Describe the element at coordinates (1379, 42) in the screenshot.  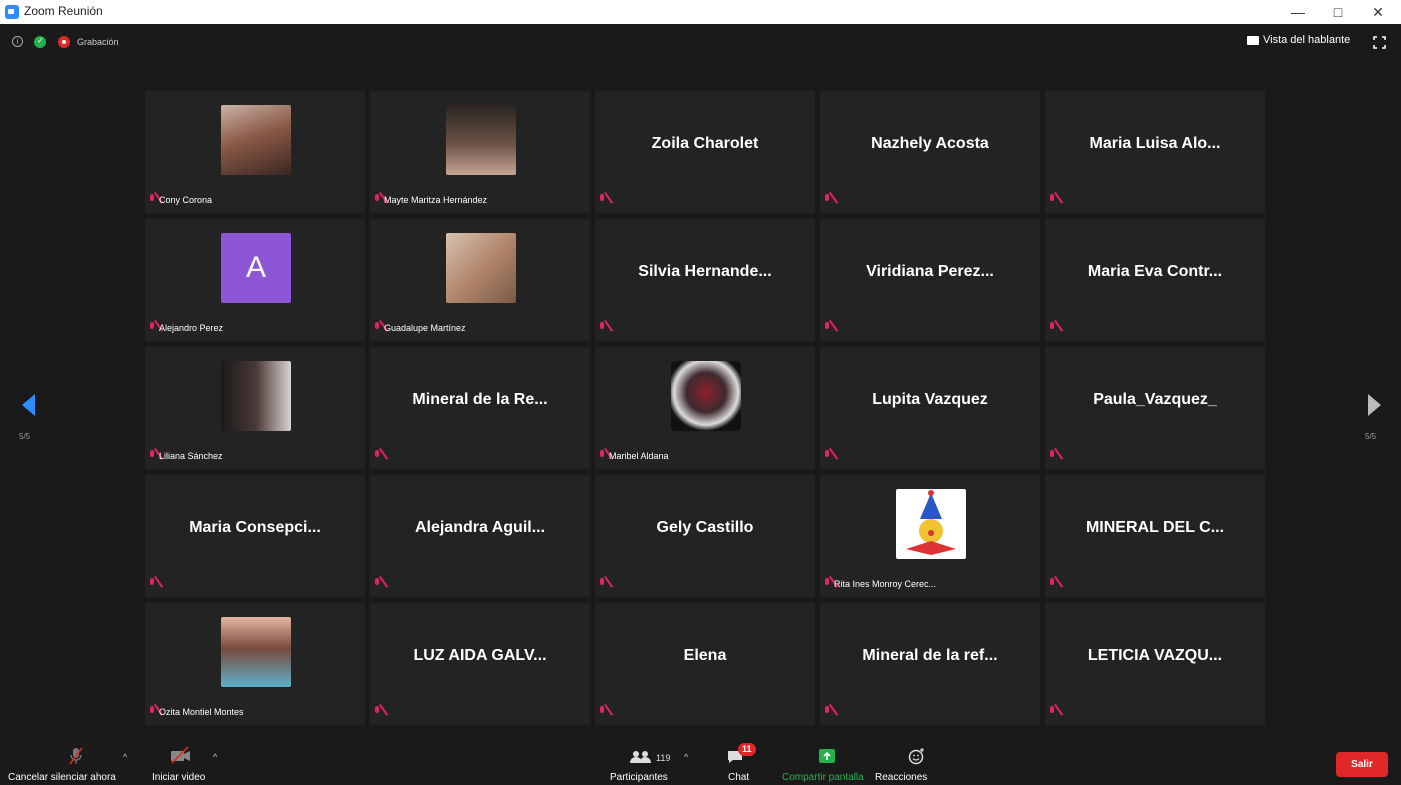
I see `fullscreen-icon` at that location.